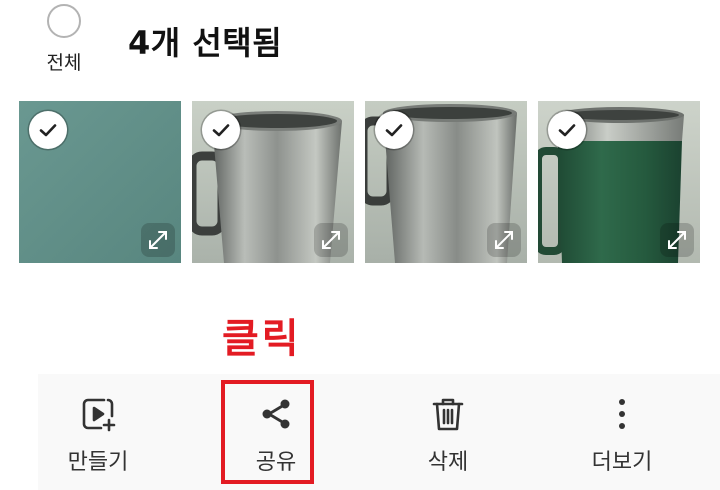 The height and width of the screenshot is (490, 720). I want to click on share-button: 공유, so click(276, 432).